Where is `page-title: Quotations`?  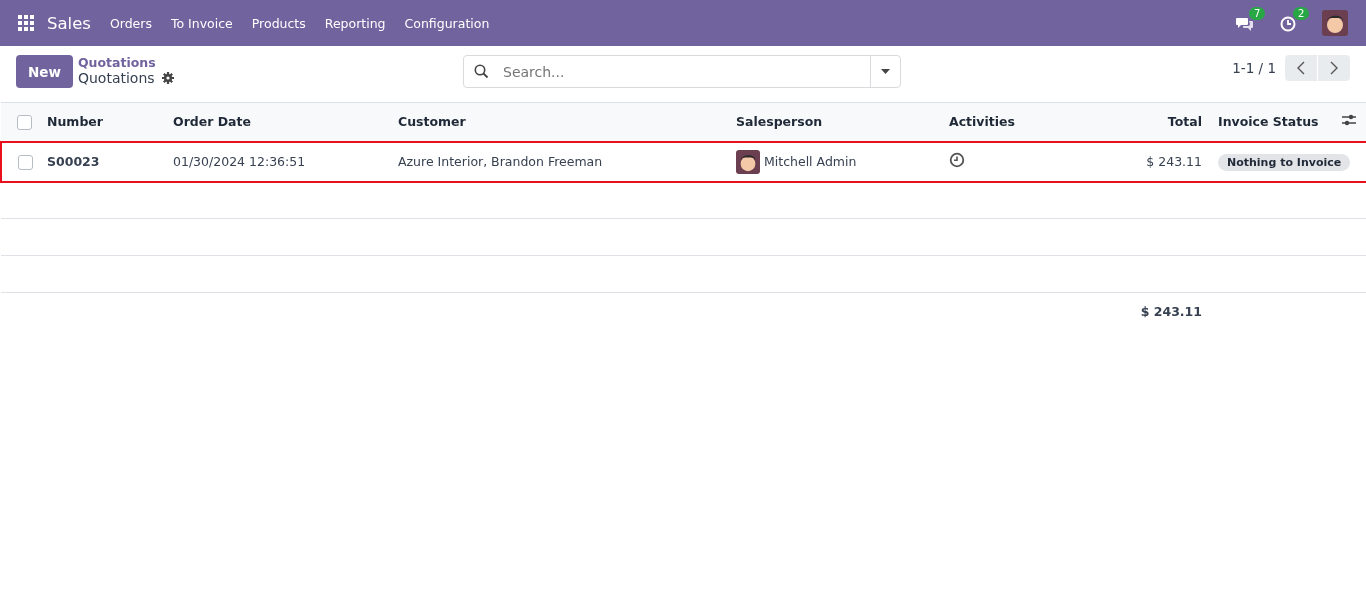 page-title: Quotations is located at coordinates (116, 78).